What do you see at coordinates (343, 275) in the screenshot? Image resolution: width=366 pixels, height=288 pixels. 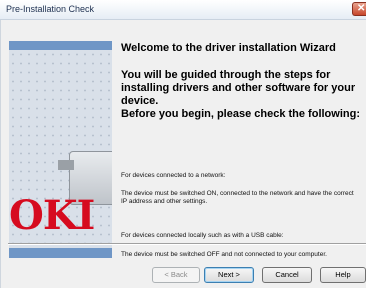 I see `help-button: Help` at bounding box center [343, 275].